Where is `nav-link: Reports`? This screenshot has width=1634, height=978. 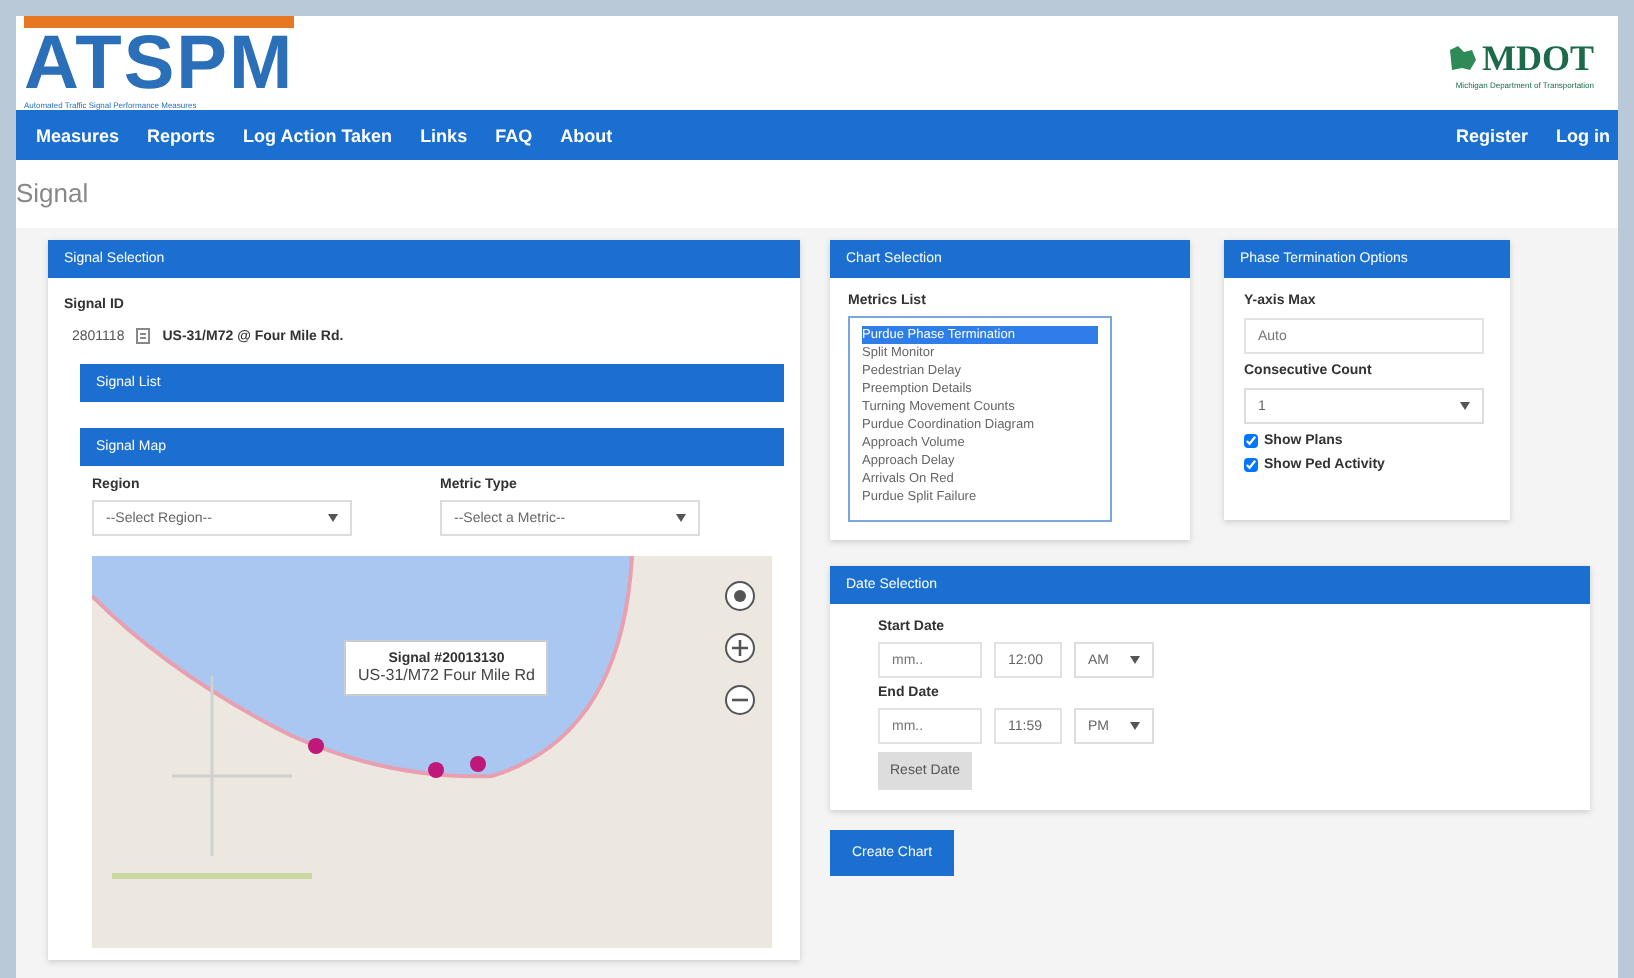 nav-link: Reports is located at coordinates (181, 135).